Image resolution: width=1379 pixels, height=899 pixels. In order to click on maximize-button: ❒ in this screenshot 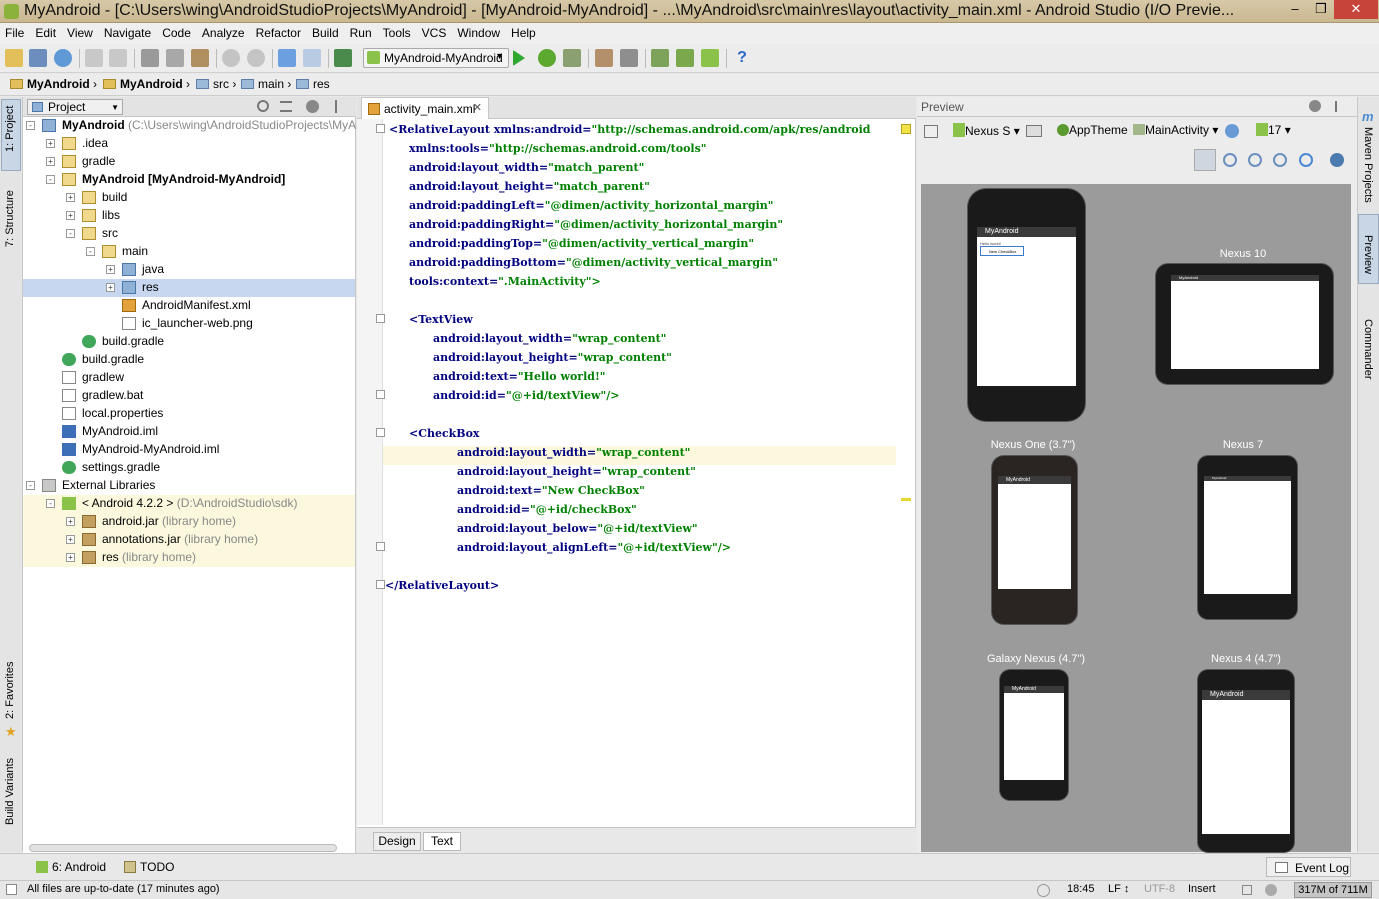, I will do `click(1321, 9)`.